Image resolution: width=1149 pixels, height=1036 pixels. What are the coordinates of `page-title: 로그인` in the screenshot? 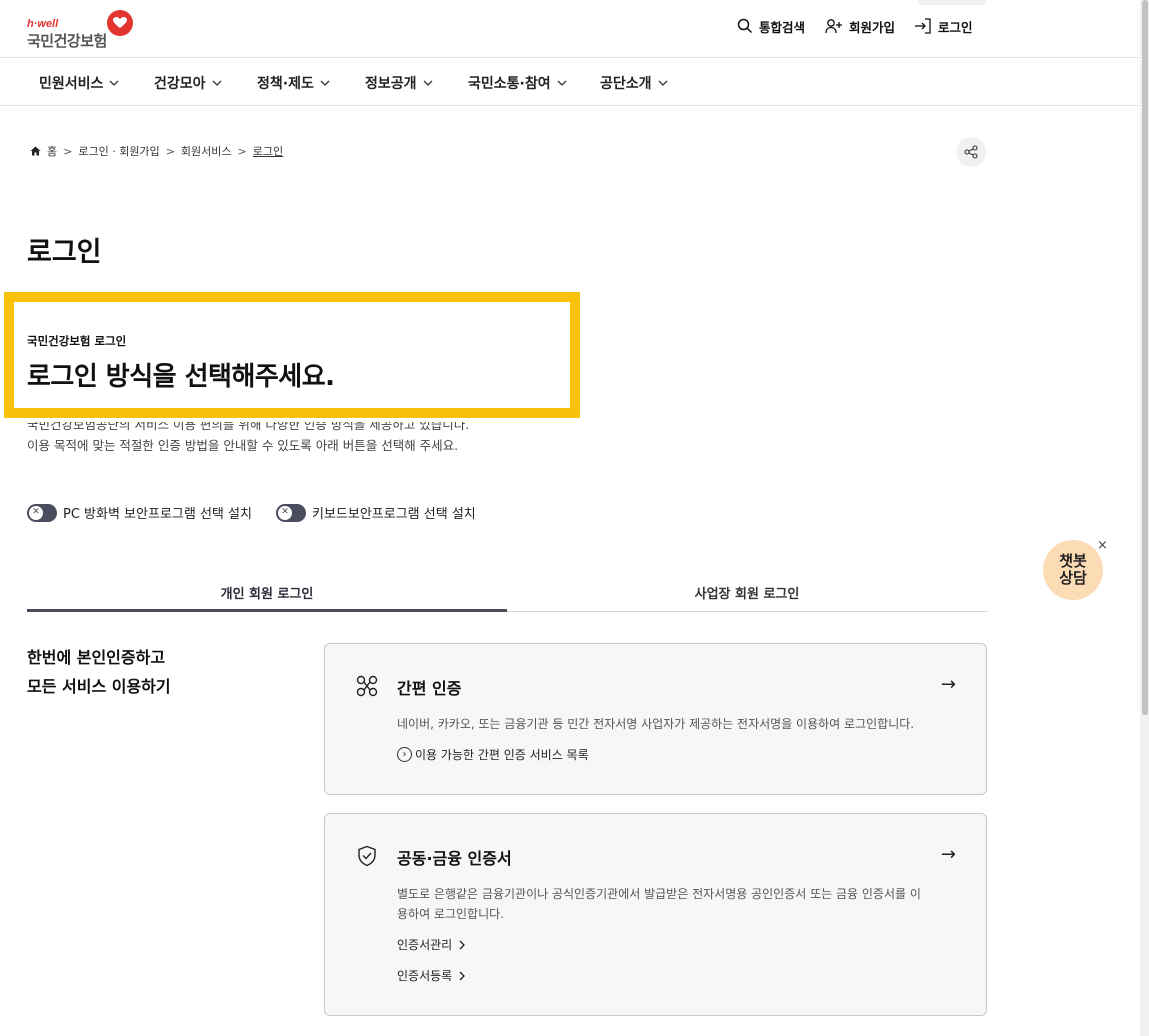 It's located at (64, 252).